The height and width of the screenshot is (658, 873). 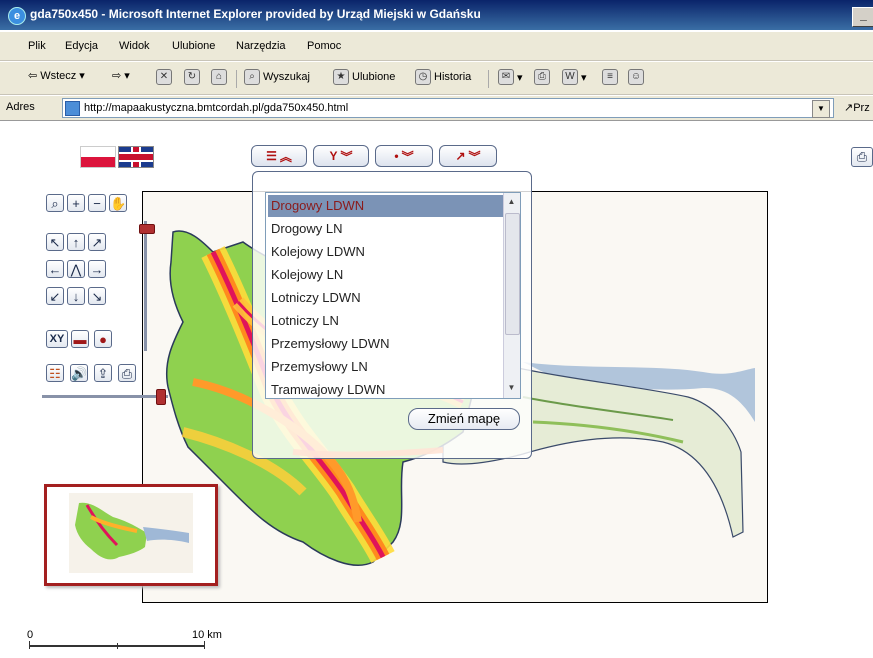 I want to click on ie-logo-icon: e, so click(x=17, y=16).